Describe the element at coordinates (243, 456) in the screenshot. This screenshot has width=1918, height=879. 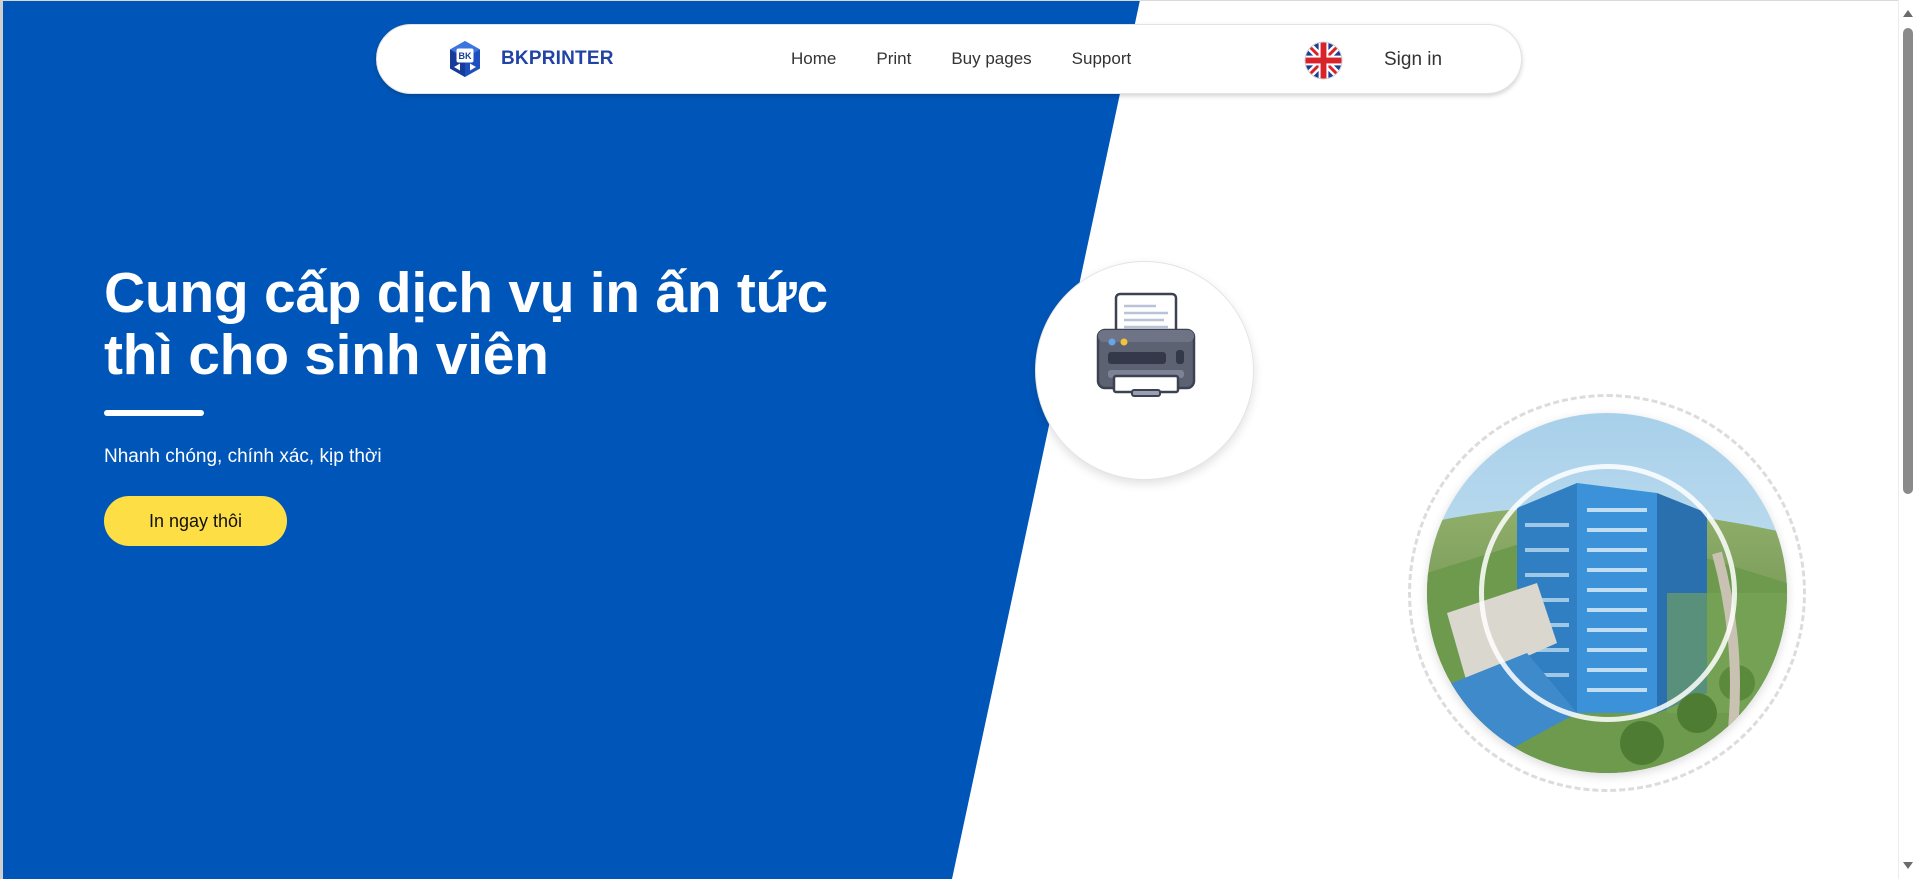
I see `hero-subtitle: Nhanh chóng, chính xác, kịp thời` at that location.